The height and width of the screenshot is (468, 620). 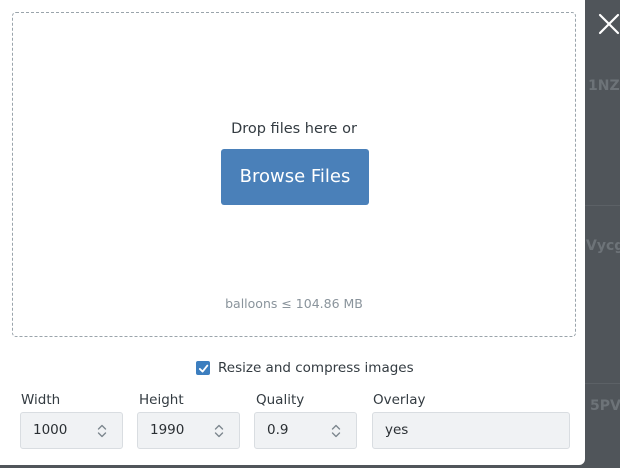 I want to click on overlay-label: Overlay, so click(x=399, y=400).